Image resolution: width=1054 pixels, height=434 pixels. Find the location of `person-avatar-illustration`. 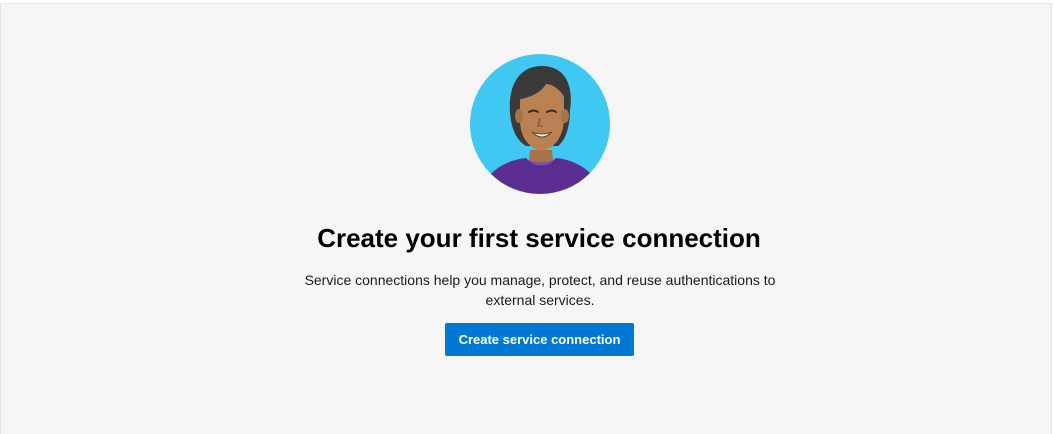

person-avatar-illustration is located at coordinates (540, 124).